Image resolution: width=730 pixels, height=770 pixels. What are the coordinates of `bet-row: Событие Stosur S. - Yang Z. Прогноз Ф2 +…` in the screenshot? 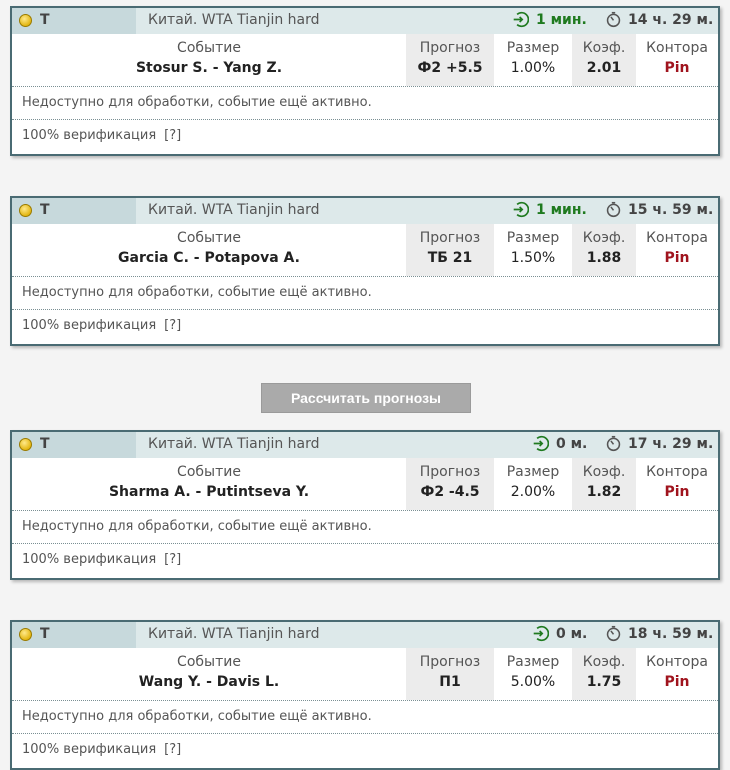 It's located at (365, 60).